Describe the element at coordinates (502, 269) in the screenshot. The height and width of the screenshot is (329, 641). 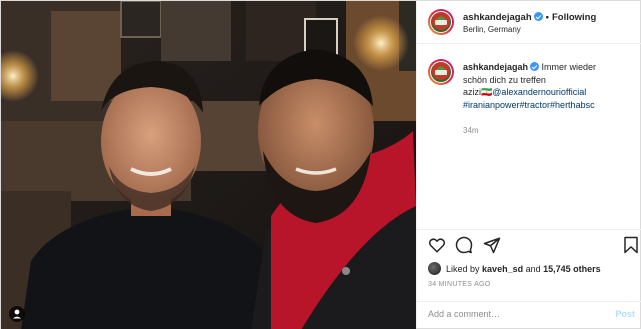
I see `liker-username: kaveh_sd` at that location.